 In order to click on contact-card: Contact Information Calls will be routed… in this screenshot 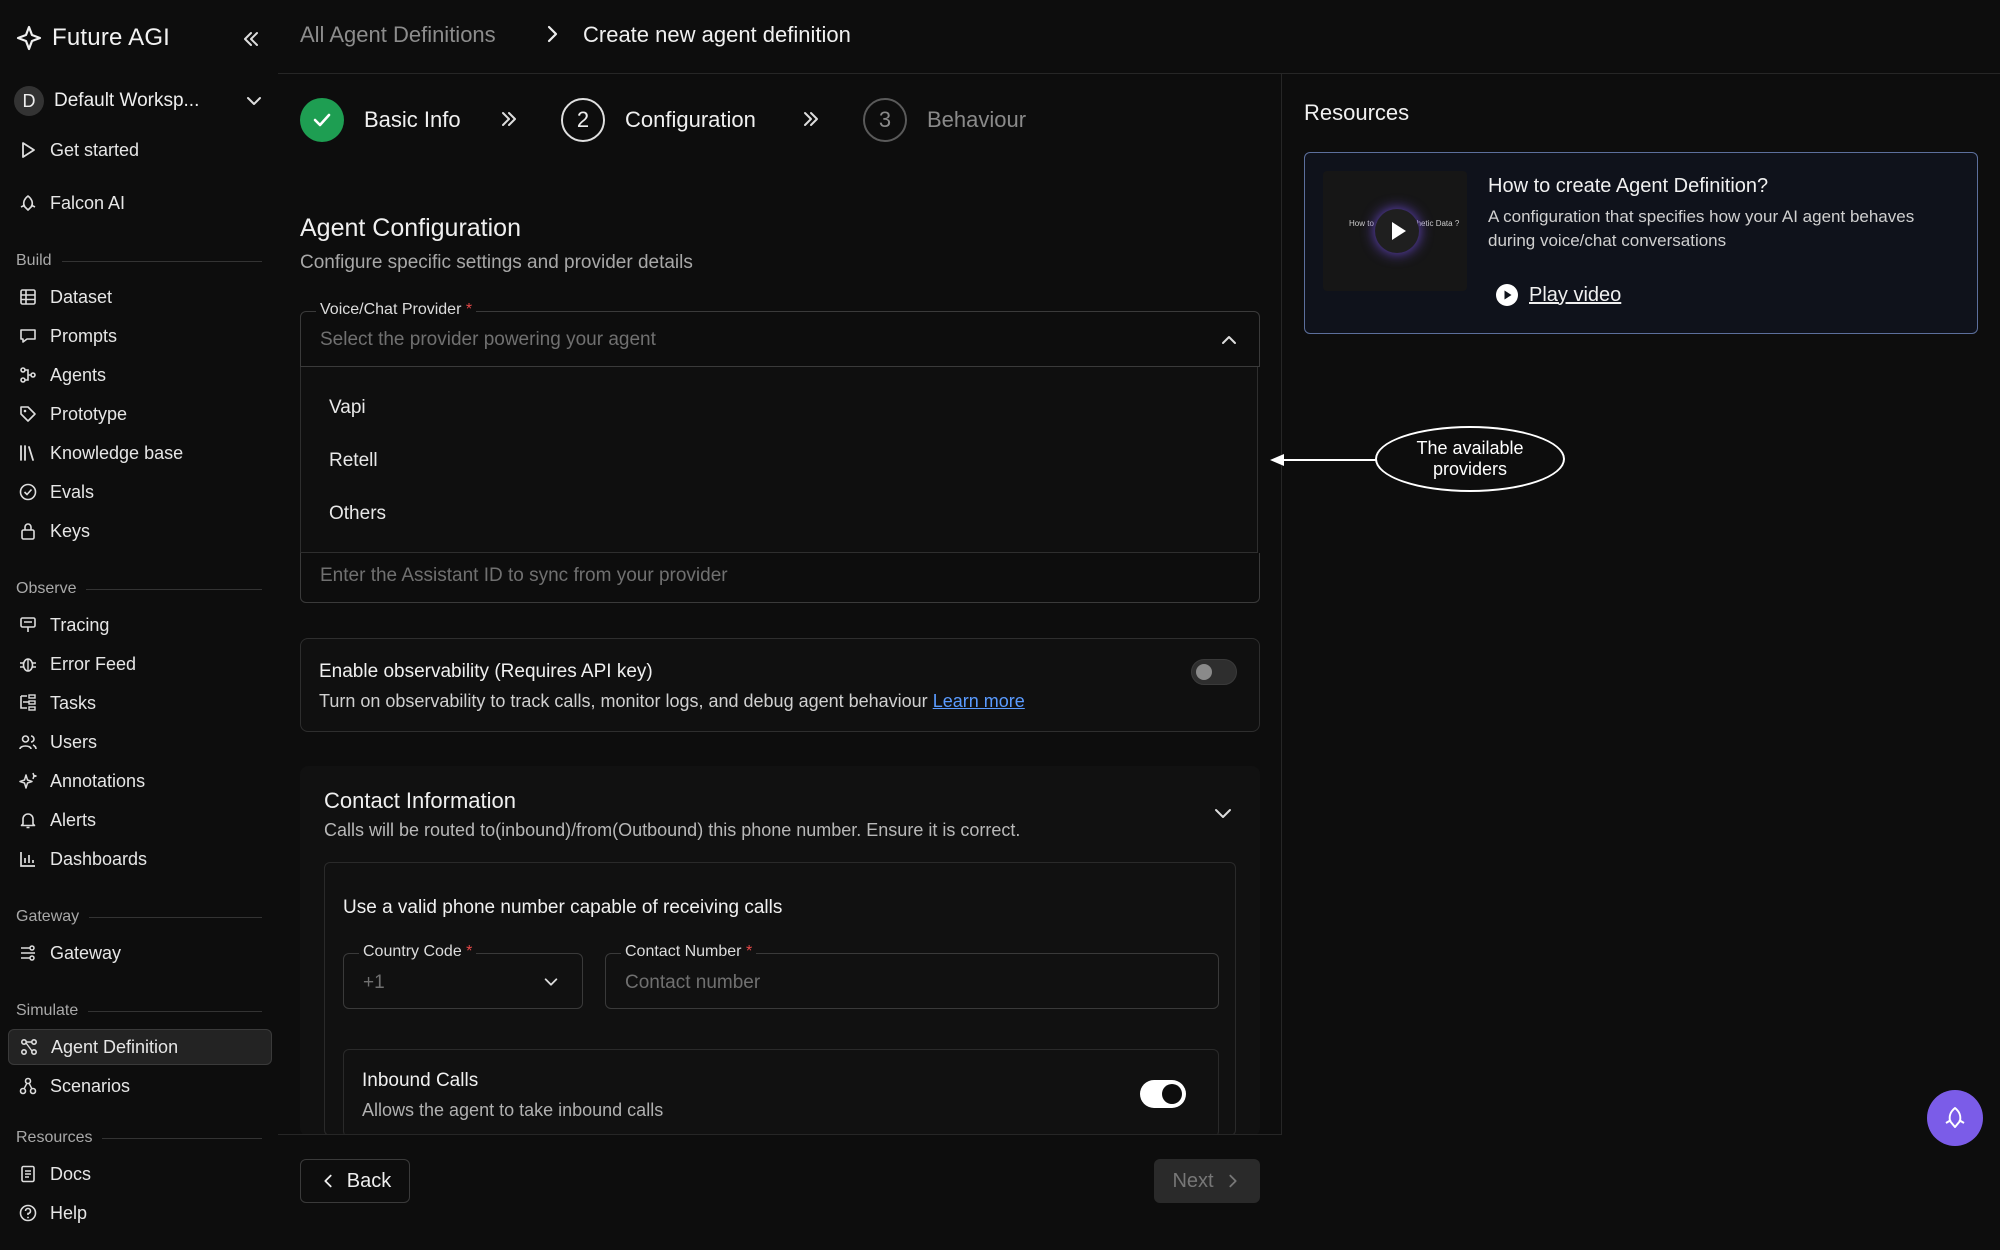, I will do `click(780, 951)`.